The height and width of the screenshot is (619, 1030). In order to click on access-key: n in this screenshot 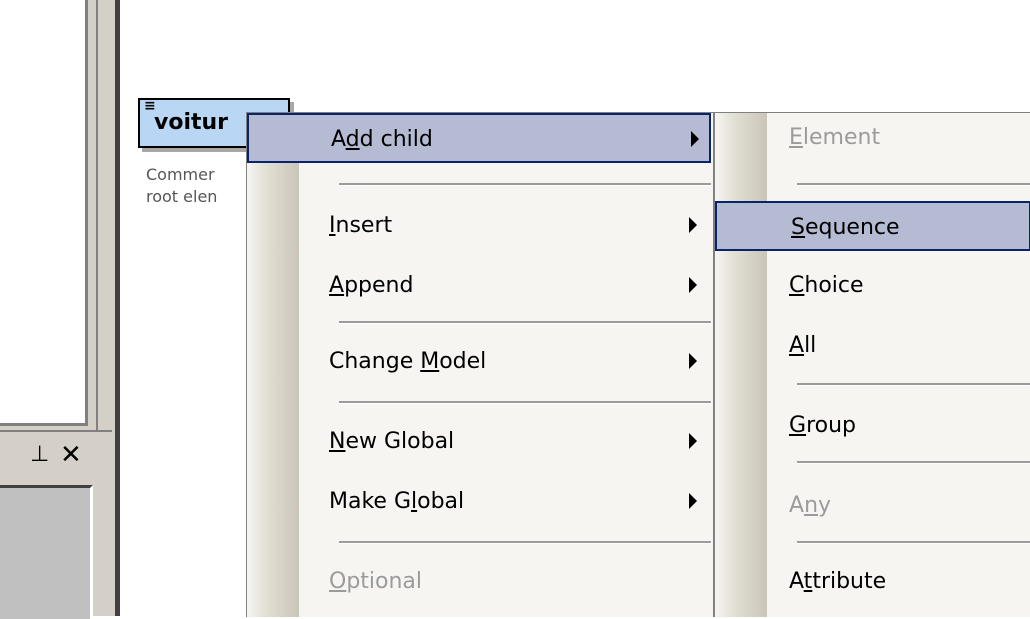, I will do `click(811, 505)`.